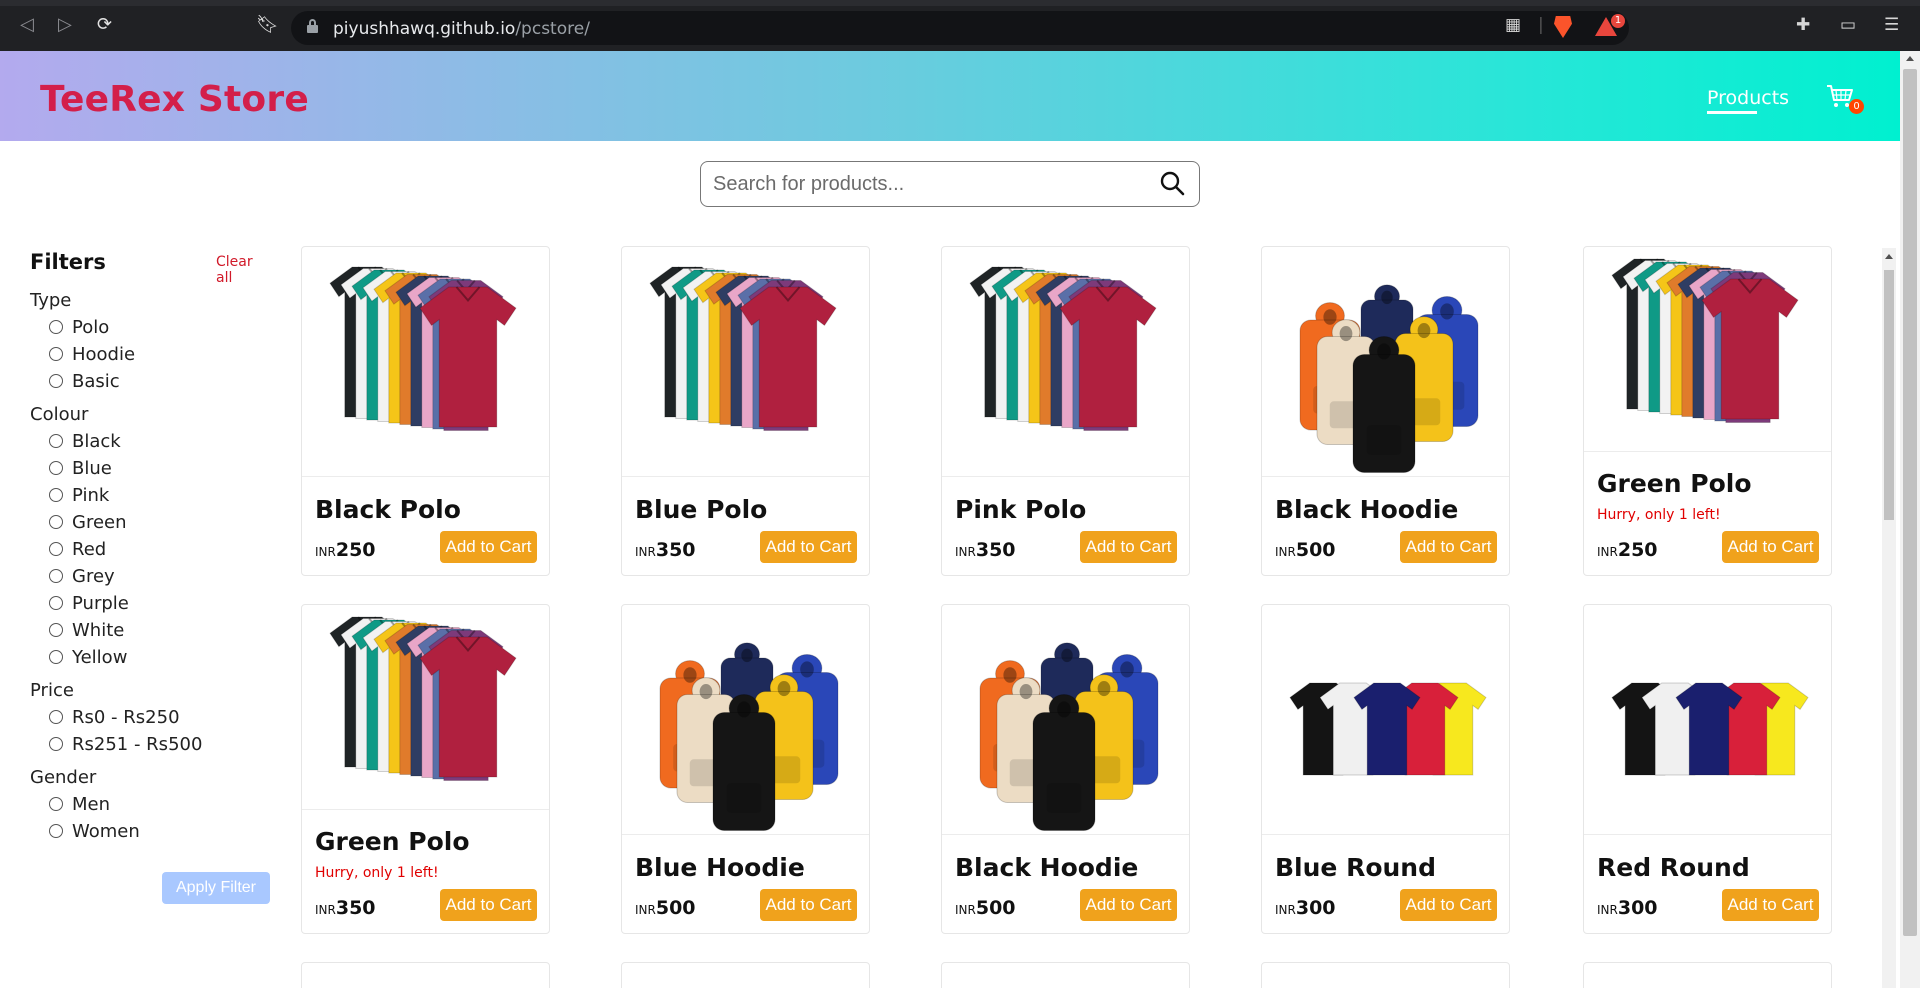 This screenshot has width=1920, height=988. What do you see at coordinates (267, 24) in the screenshot?
I see `bookmark-icon: 🔖︎` at bounding box center [267, 24].